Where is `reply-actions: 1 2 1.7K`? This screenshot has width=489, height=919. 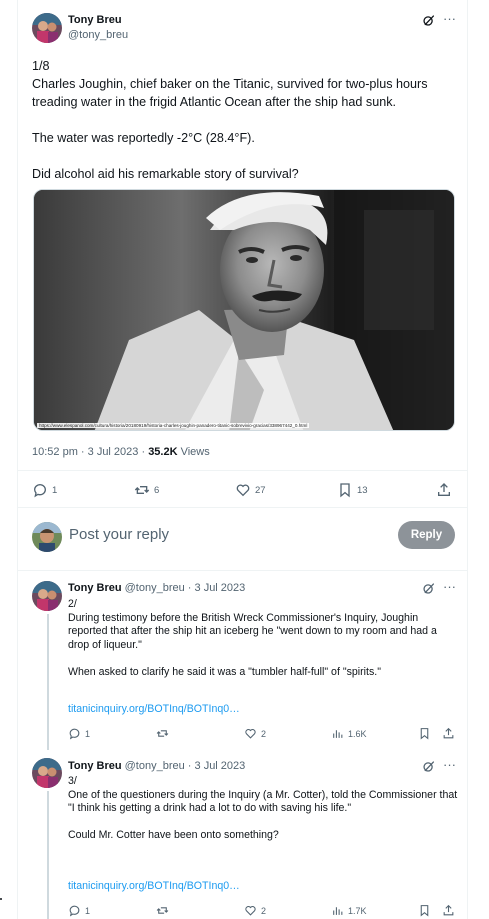
reply-actions: 1 2 1.7K is located at coordinates (263, 911).